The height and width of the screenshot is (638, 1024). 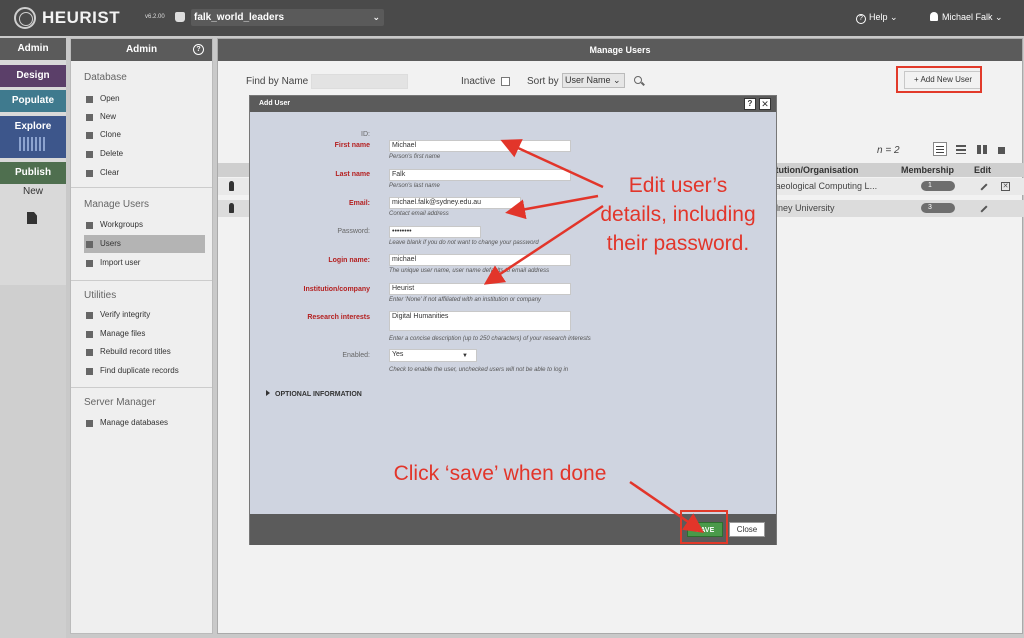 What do you see at coordinates (144, 371) in the screenshot?
I see `menu-item-find-duplicates: Find duplicate records` at bounding box center [144, 371].